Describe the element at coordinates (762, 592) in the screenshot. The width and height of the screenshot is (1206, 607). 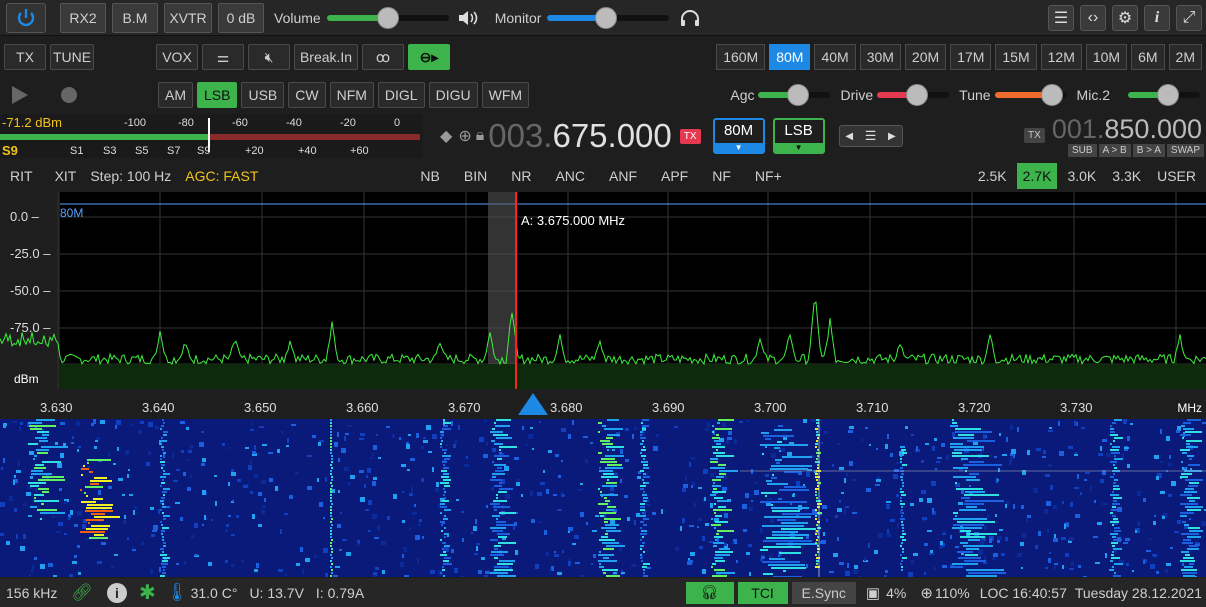
I see `tci-button: TCI` at that location.